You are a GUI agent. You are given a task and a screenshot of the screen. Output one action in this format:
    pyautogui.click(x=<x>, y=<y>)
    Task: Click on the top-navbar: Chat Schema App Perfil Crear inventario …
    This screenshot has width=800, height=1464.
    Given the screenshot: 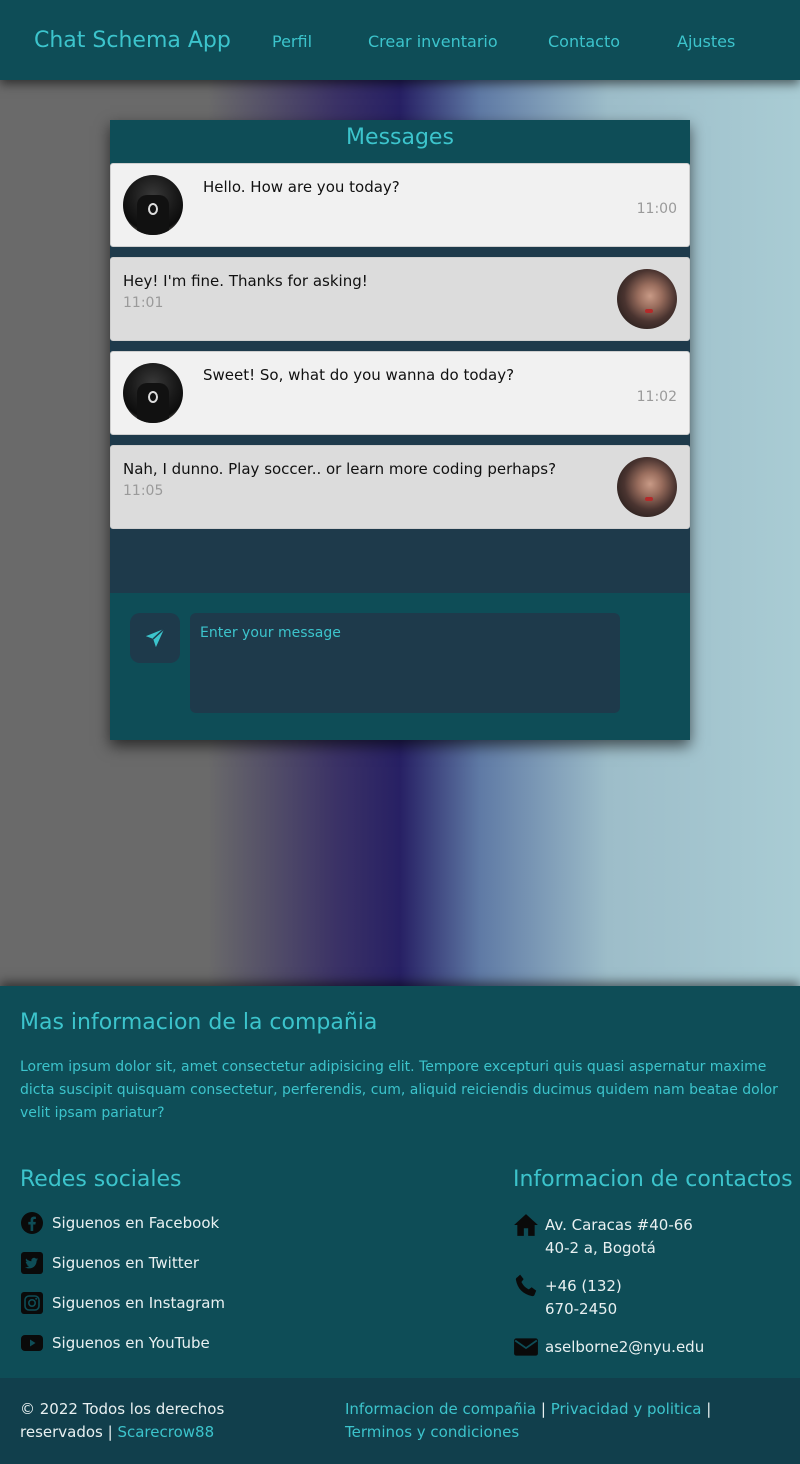 What is the action you would take?
    pyautogui.click(x=400, y=40)
    